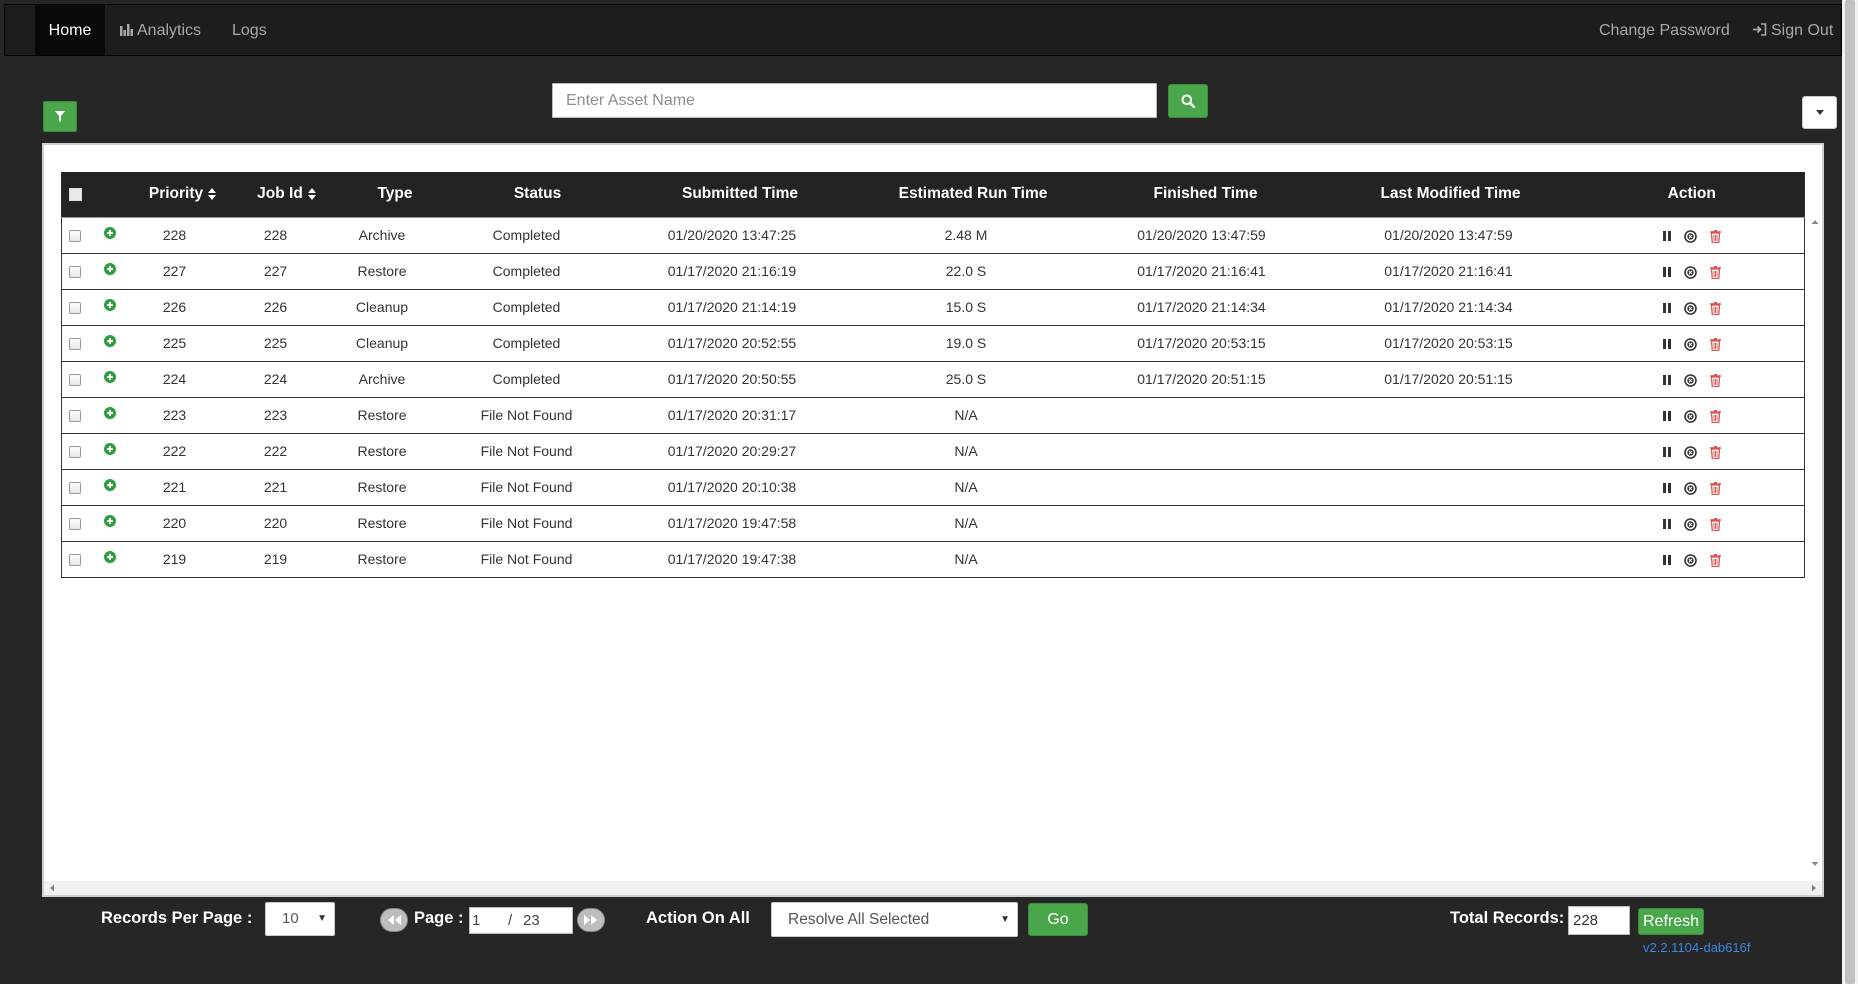 The width and height of the screenshot is (1858, 984). Describe the element at coordinates (174, 415) in the screenshot. I see `priority-cell: 223` at that location.